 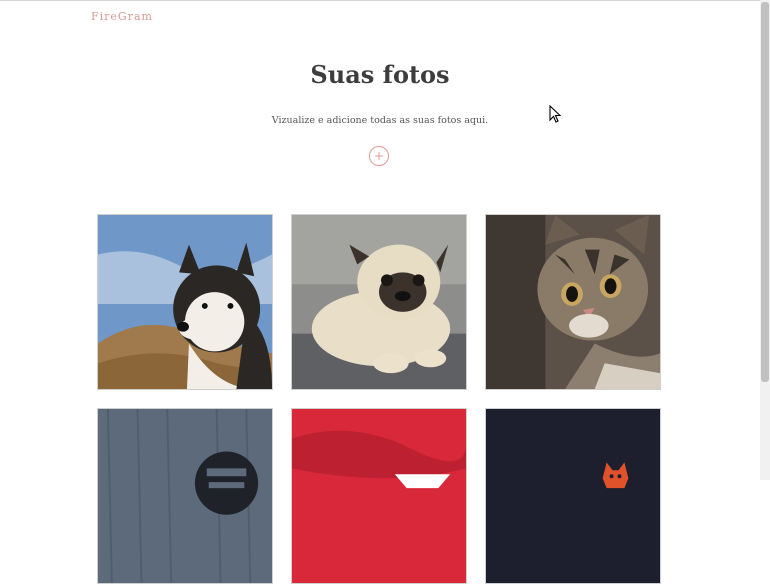 I want to click on brand-logo: FireGram, so click(x=122, y=16).